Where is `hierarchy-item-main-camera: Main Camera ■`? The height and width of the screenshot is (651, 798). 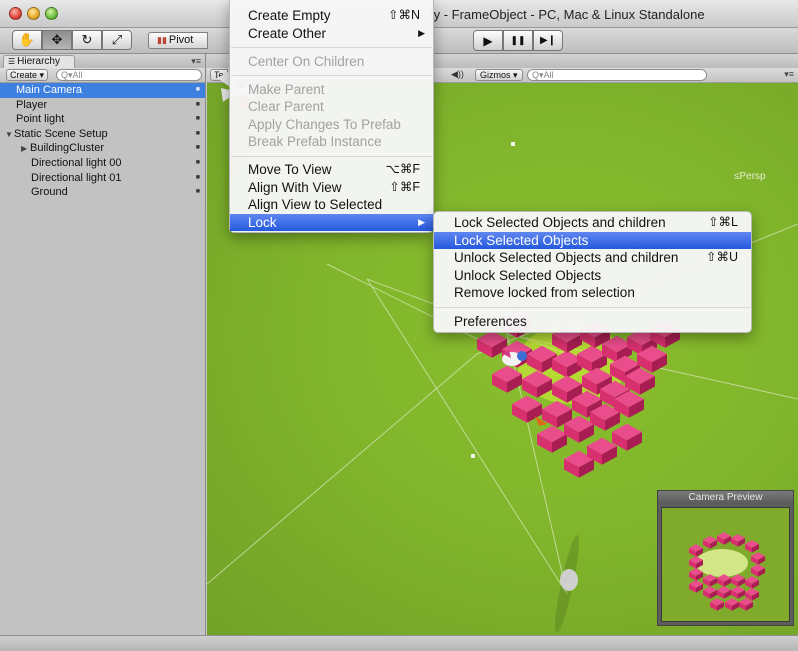
hierarchy-item-main-camera: Main Camera ■ is located at coordinates (102, 90).